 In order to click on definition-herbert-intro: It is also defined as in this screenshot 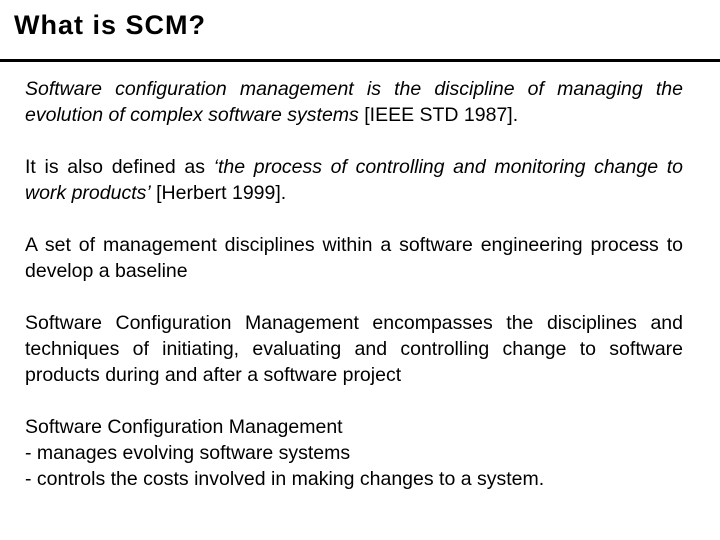, I will do `click(119, 167)`.